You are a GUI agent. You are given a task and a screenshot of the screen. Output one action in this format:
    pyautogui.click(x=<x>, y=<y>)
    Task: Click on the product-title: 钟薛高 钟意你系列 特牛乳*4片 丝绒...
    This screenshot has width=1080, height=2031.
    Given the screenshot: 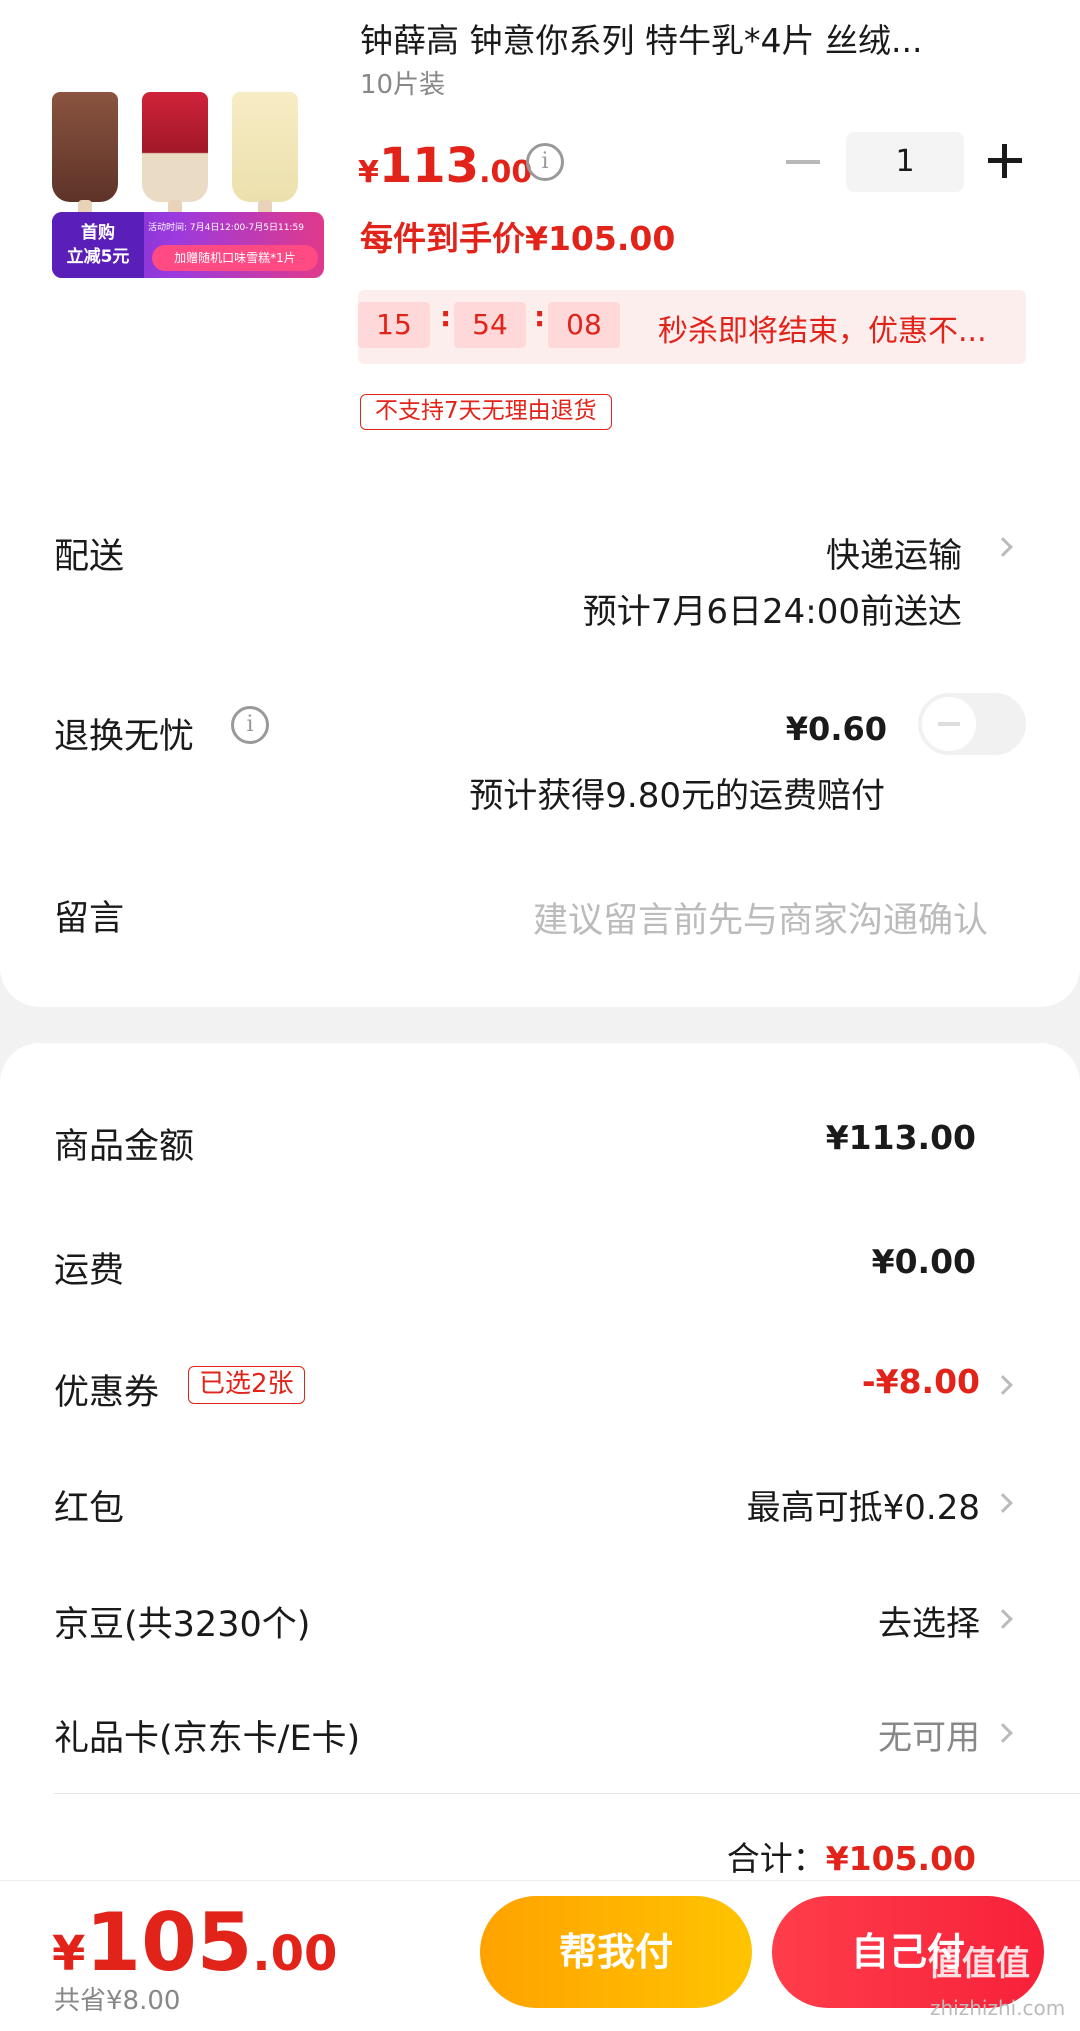 What is the action you would take?
    pyautogui.click(x=641, y=38)
    